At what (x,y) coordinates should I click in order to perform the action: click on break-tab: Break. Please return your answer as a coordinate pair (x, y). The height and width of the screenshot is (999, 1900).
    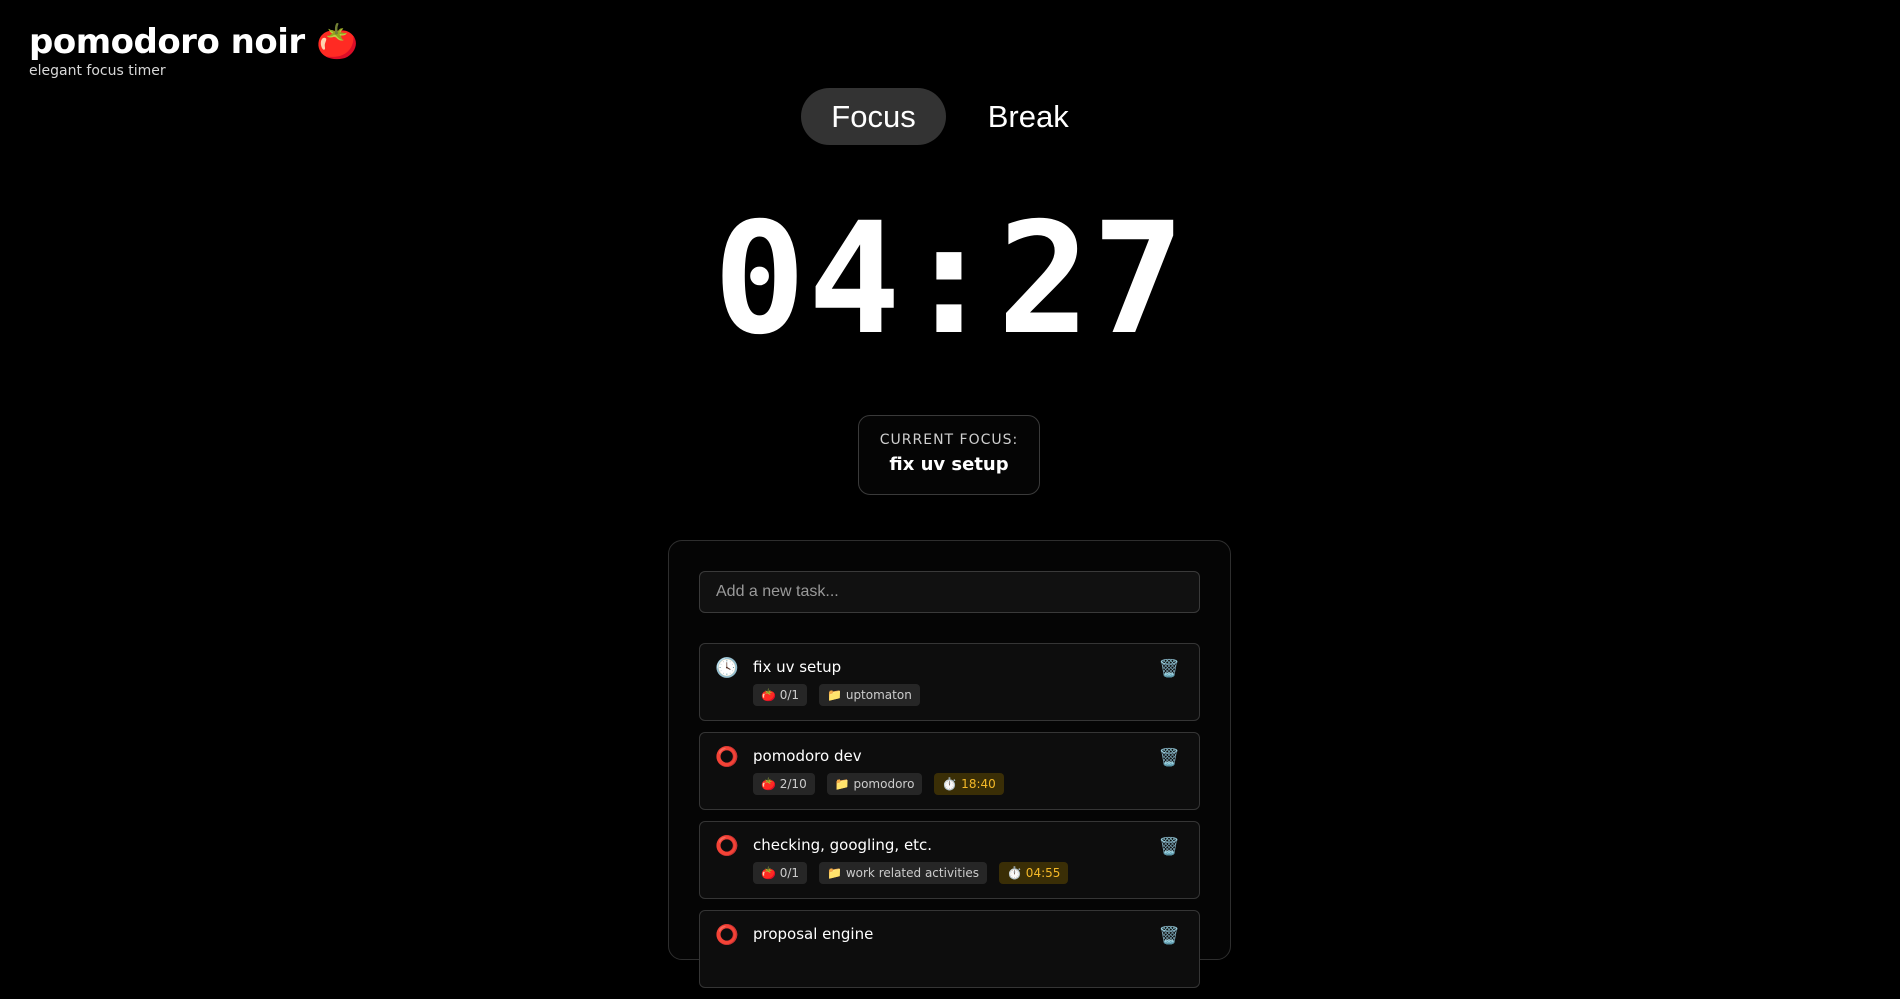
    Looking at the image, I should click on (1028, 116).